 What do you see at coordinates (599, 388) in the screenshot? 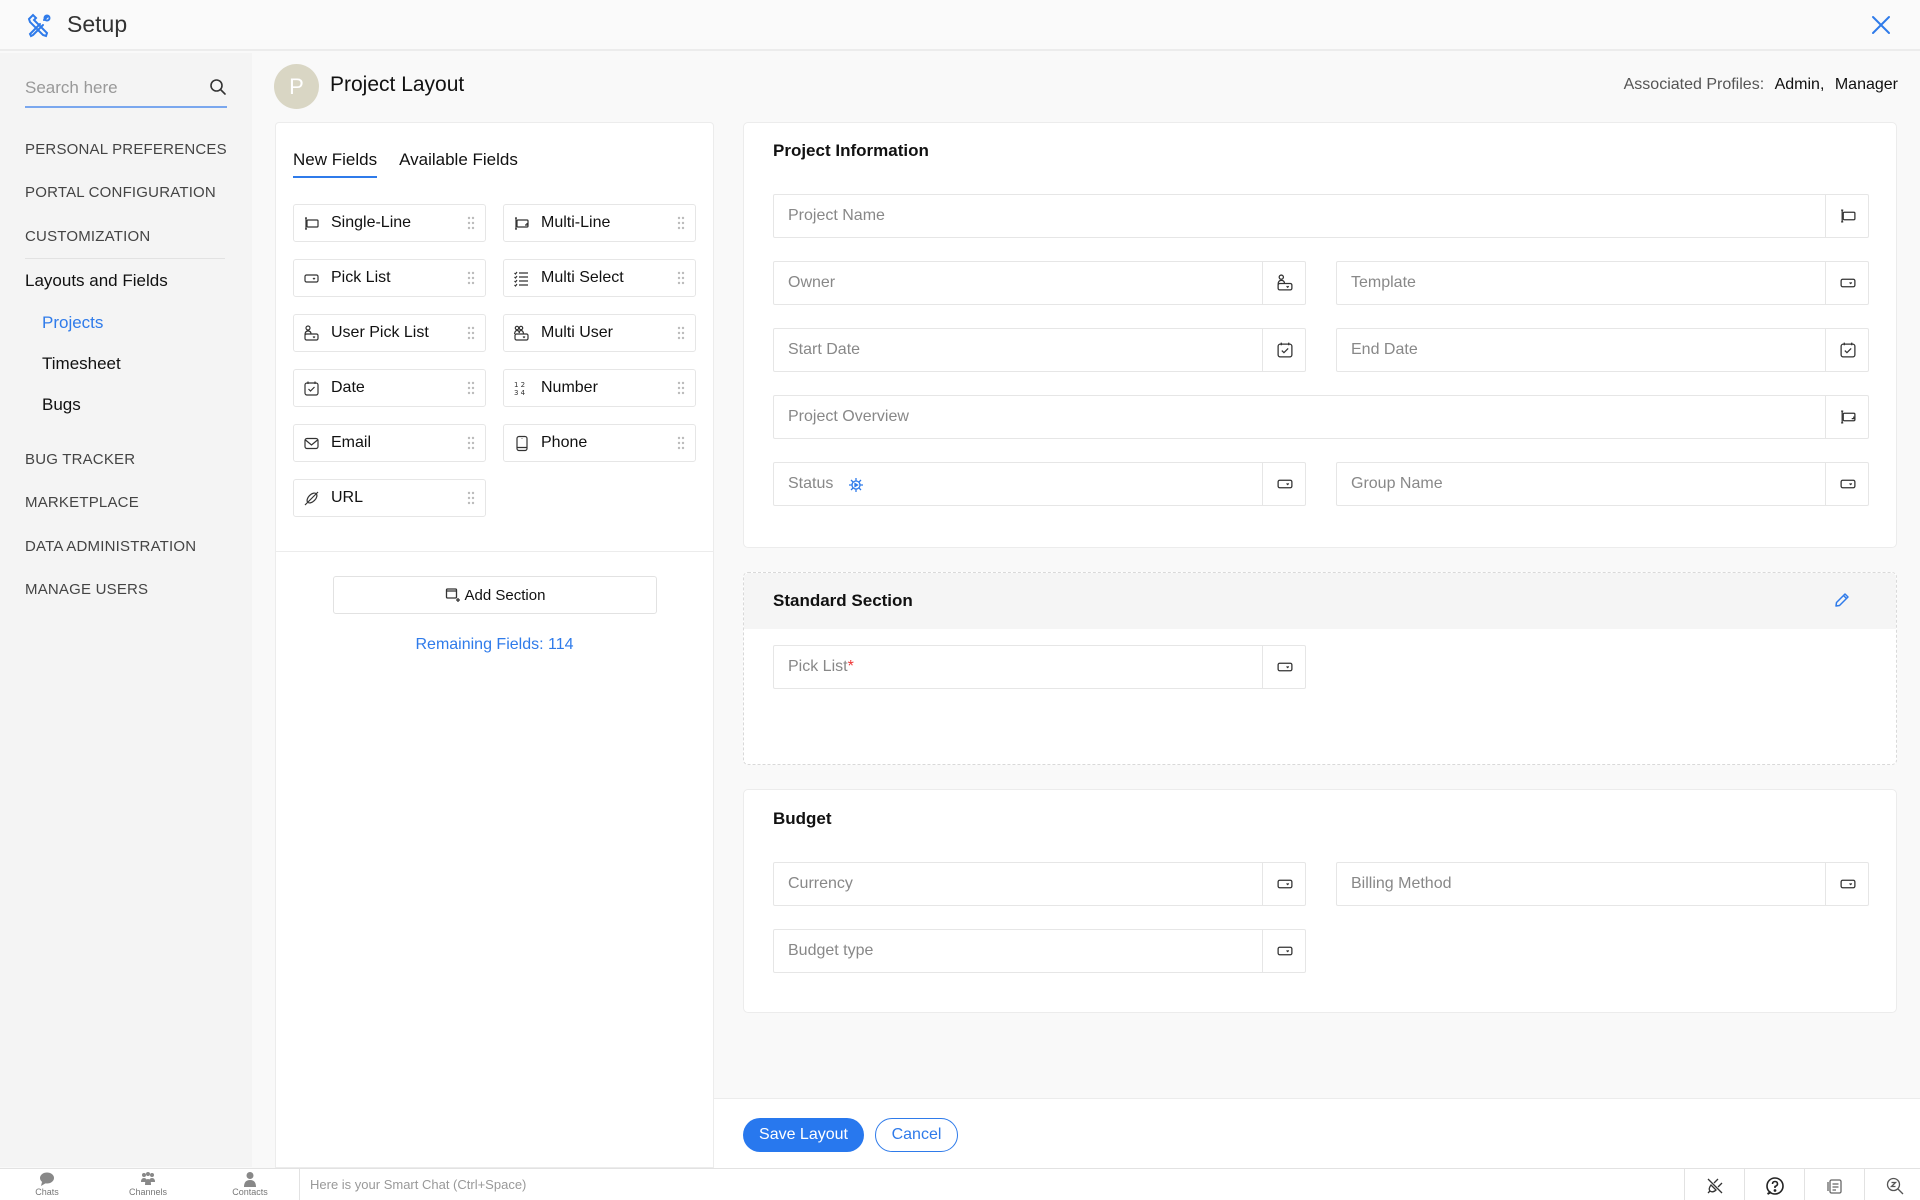
I see `field-type-number: 1 23 4 Number` at bounding box center [599, 388].